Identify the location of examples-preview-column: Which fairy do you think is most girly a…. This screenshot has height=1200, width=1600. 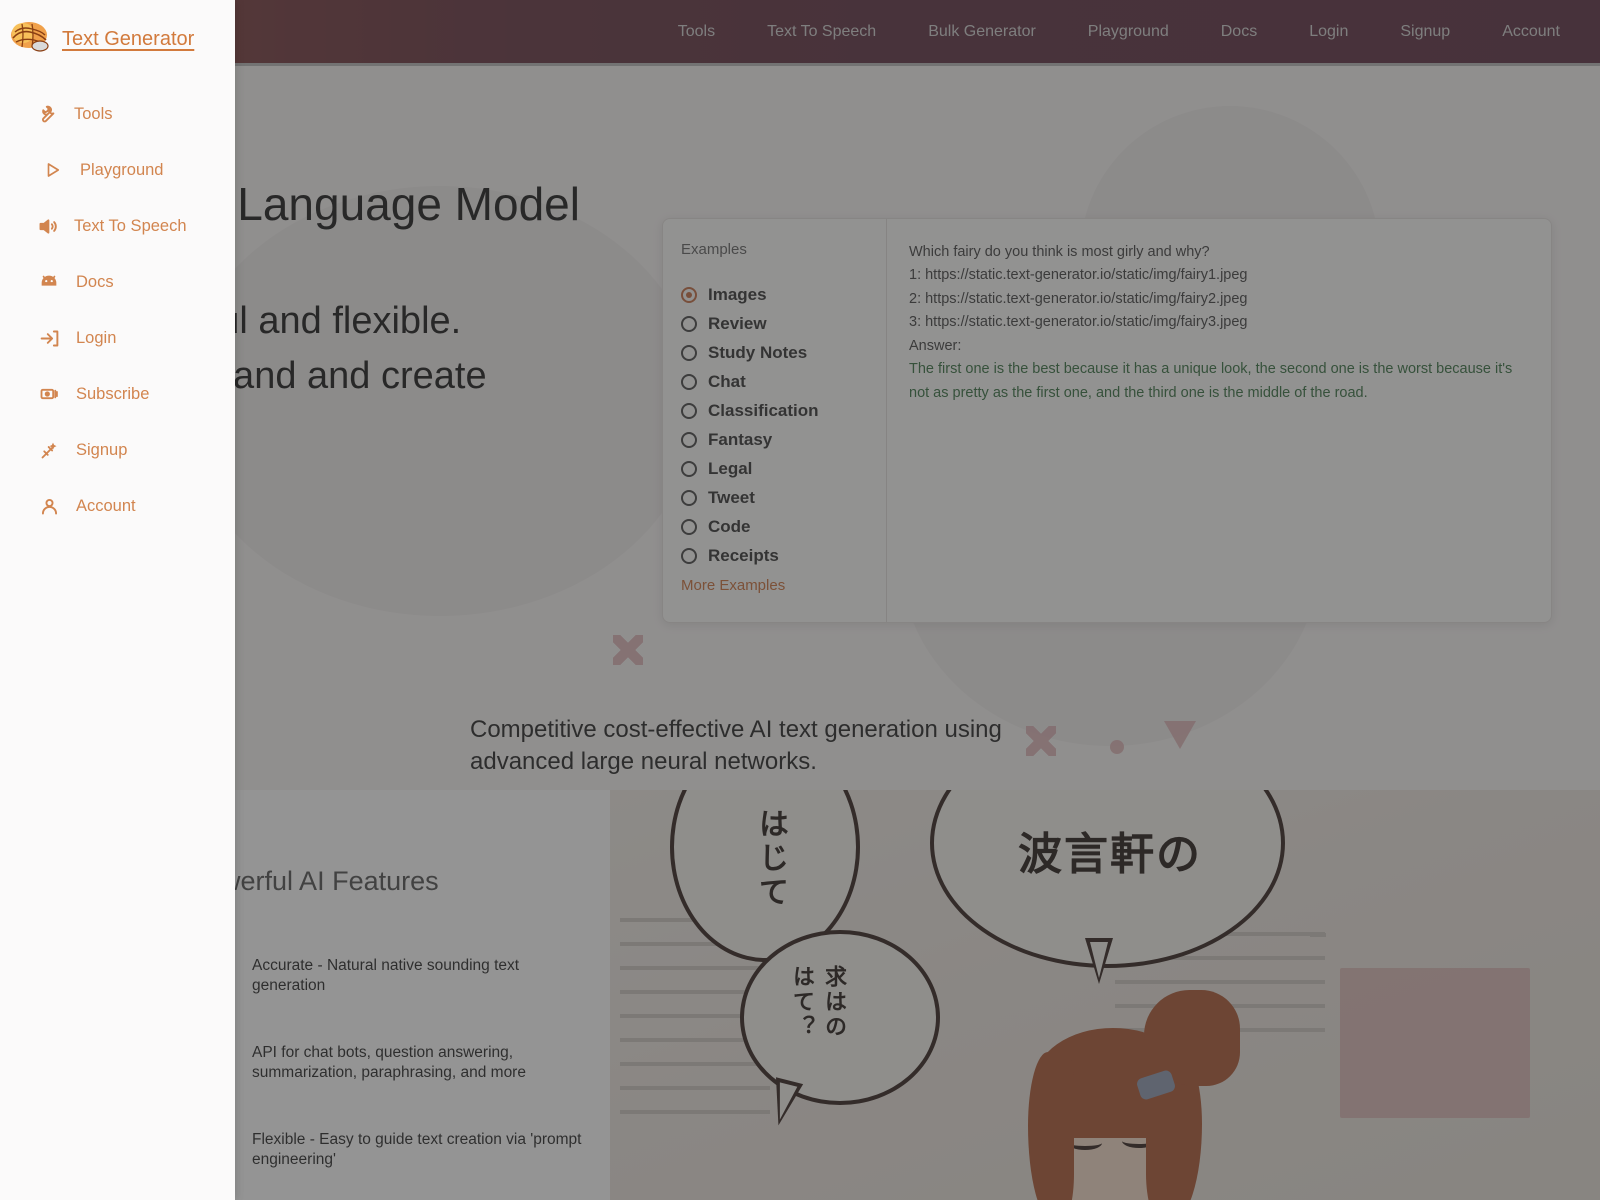
(1219, 420).